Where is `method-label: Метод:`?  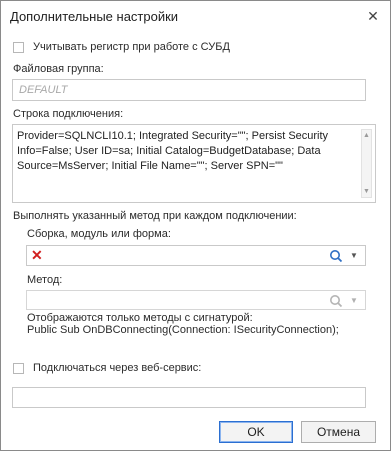
method-label: Метод: is located at coordinates (45, 280).